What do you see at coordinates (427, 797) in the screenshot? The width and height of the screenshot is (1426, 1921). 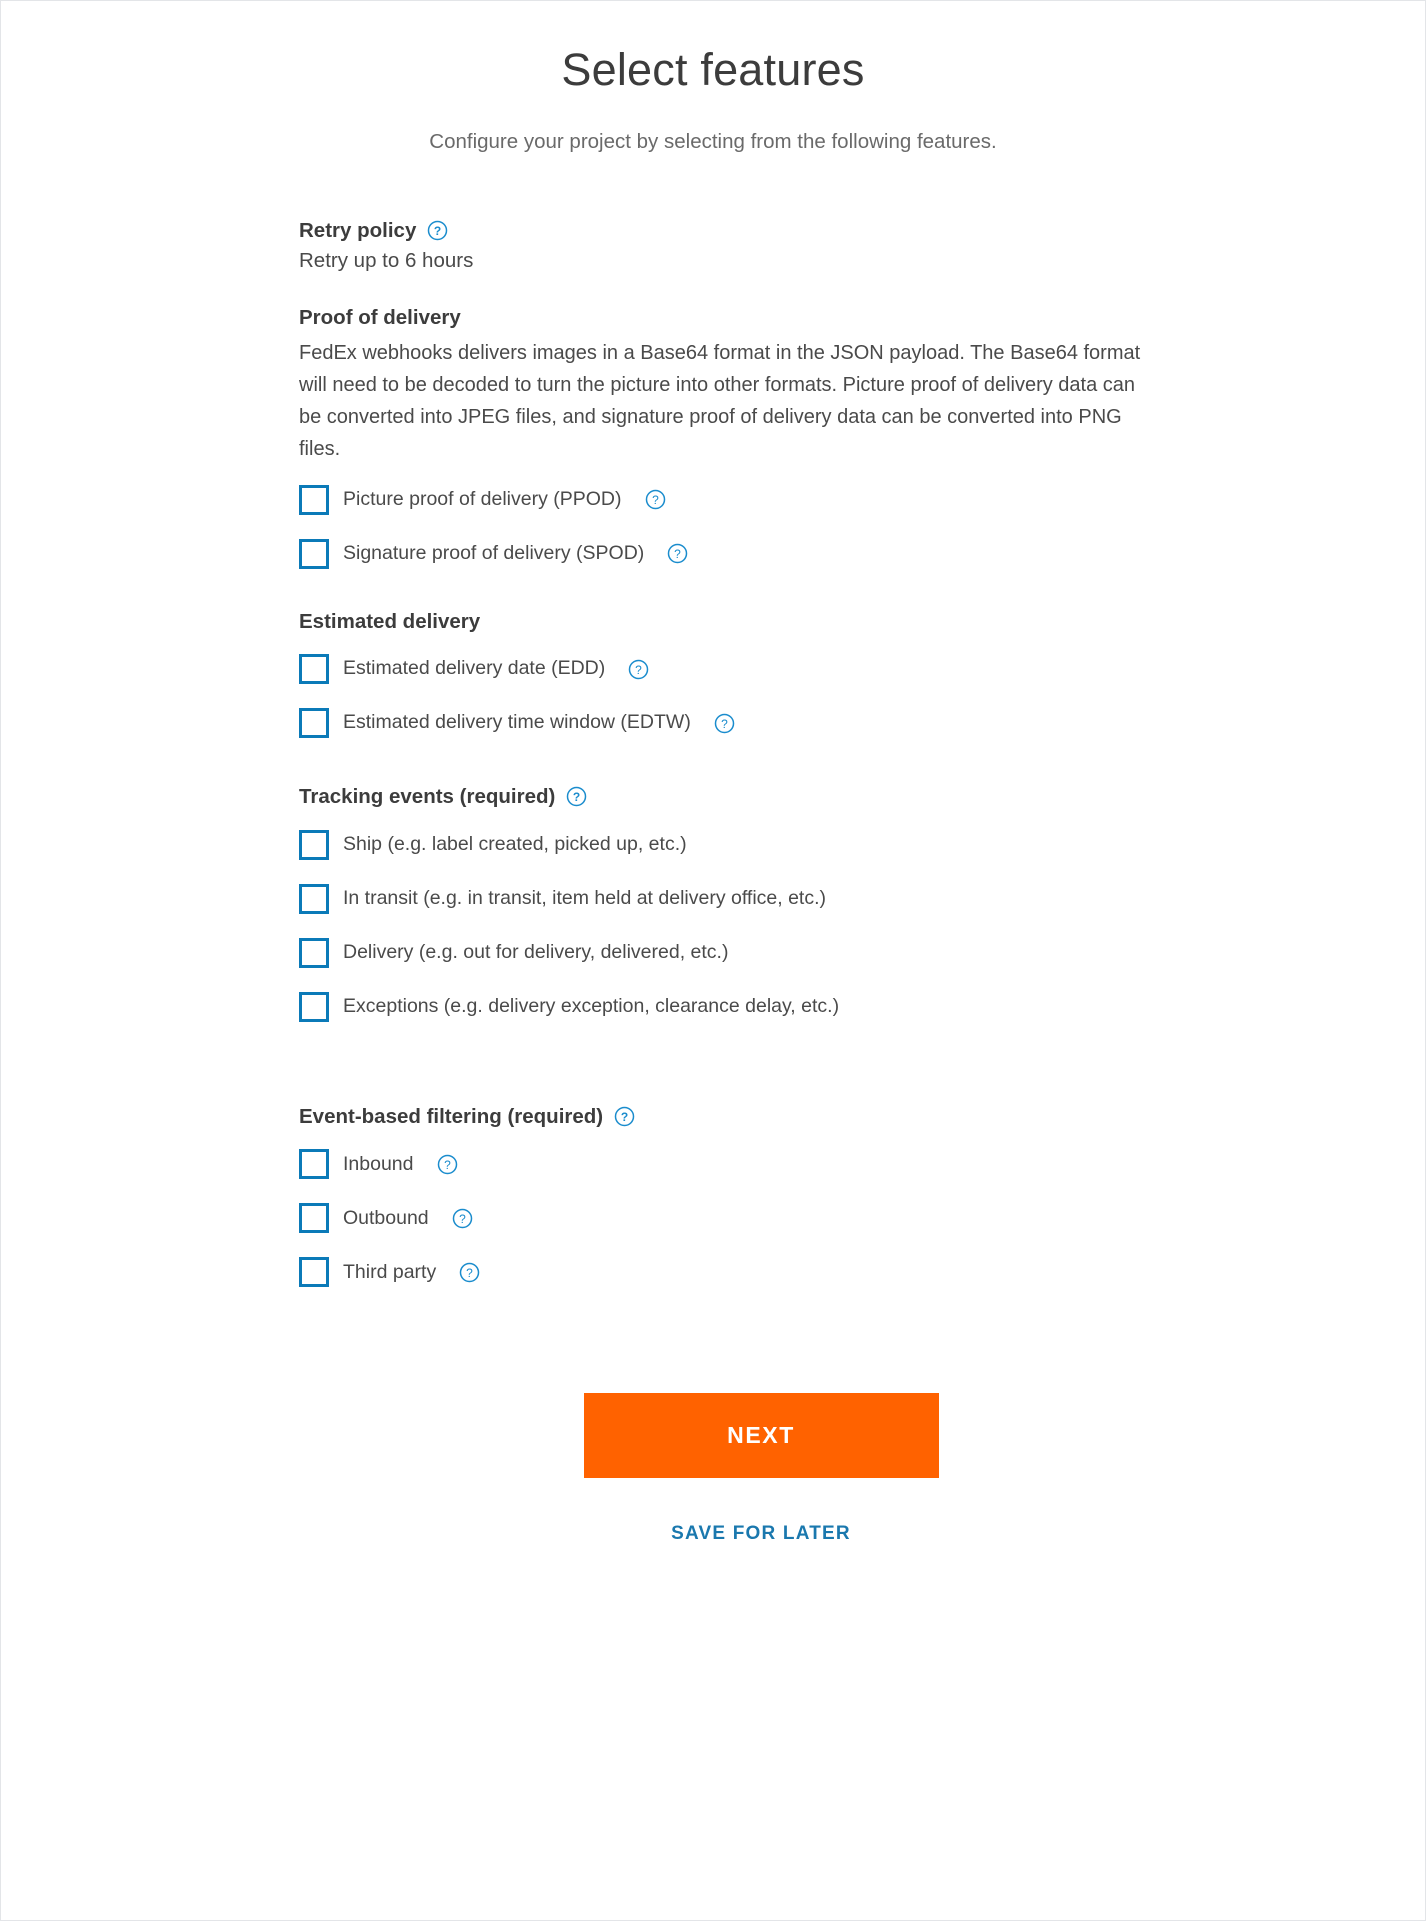 I see `tracking-events-heading-label: Tracking events (required)` at bounding box center [427, 797].